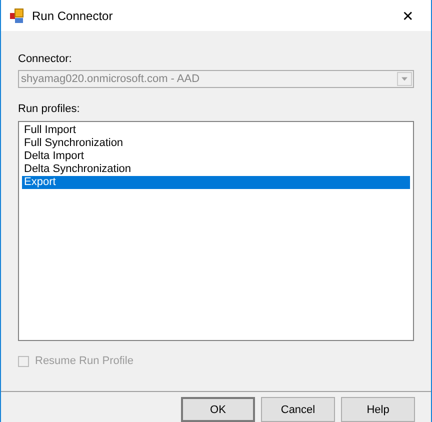 This screenshot has height=422, width=432. Describe the element at coordinates (218, 409) in the screenshot. I see `dialog-button: OK` at that location.